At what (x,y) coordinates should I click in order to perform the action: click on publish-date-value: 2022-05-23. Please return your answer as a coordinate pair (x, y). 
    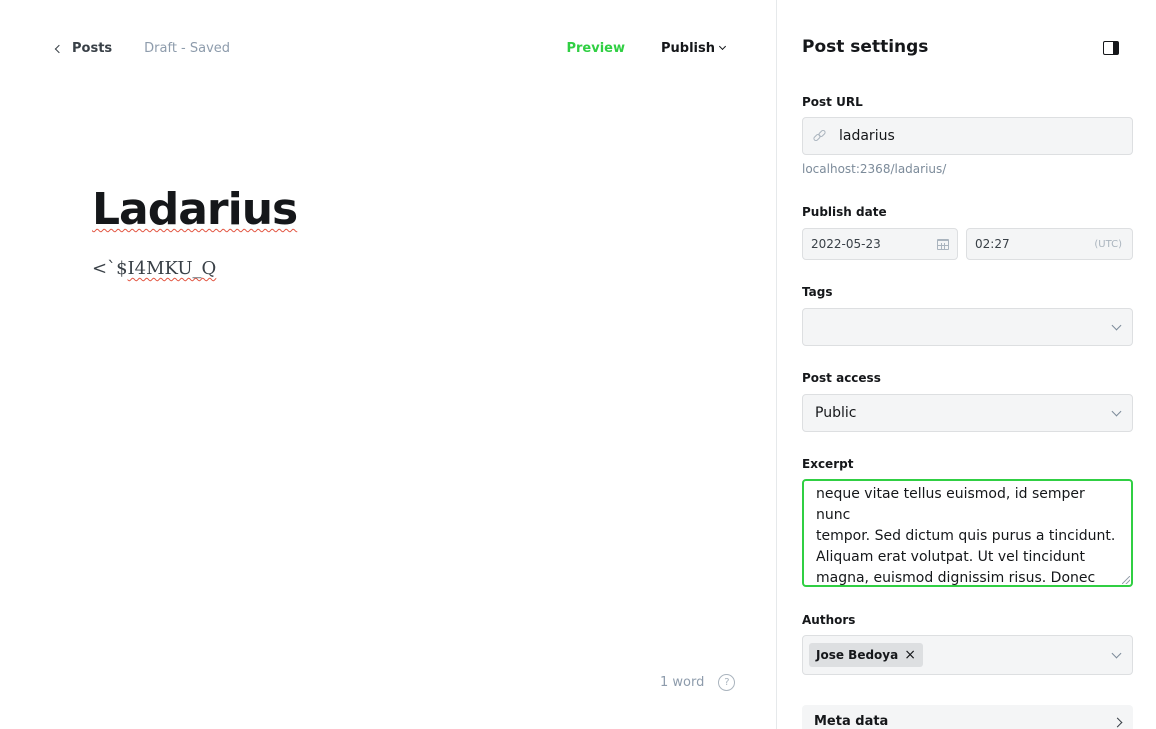
    Looking at the image, I should click on (846, 244).